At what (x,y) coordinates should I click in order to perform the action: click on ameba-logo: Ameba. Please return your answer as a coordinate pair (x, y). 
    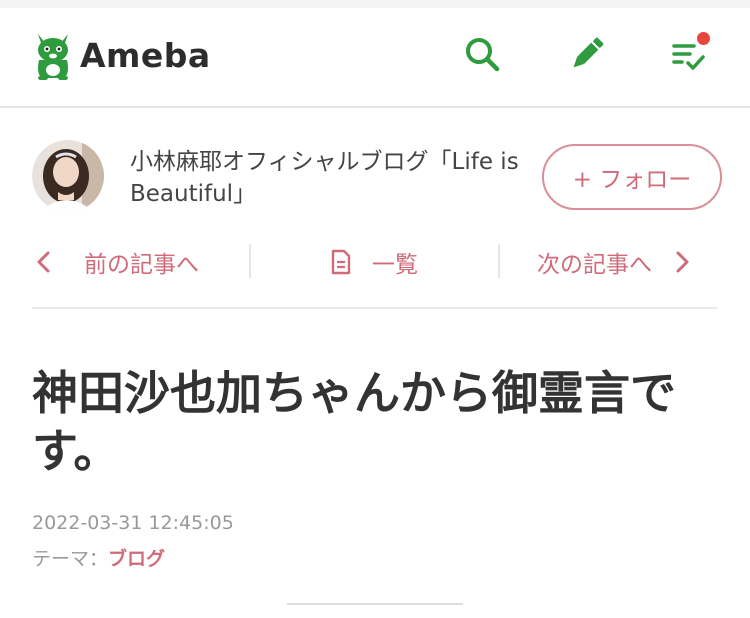
    Looking at the image, I should click on (121, 55).